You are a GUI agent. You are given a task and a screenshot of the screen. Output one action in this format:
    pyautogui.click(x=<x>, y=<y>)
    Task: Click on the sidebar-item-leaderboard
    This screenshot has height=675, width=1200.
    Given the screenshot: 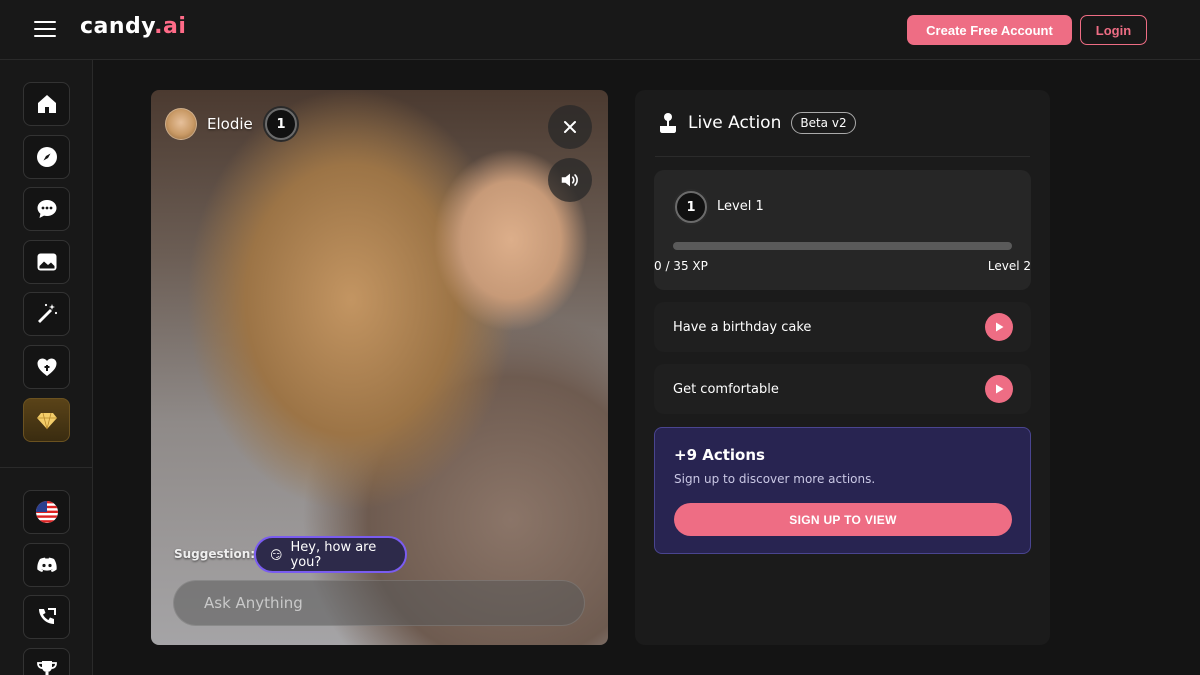 What is the action you would take?
    pyautogui.click(x=46, y=661)
    